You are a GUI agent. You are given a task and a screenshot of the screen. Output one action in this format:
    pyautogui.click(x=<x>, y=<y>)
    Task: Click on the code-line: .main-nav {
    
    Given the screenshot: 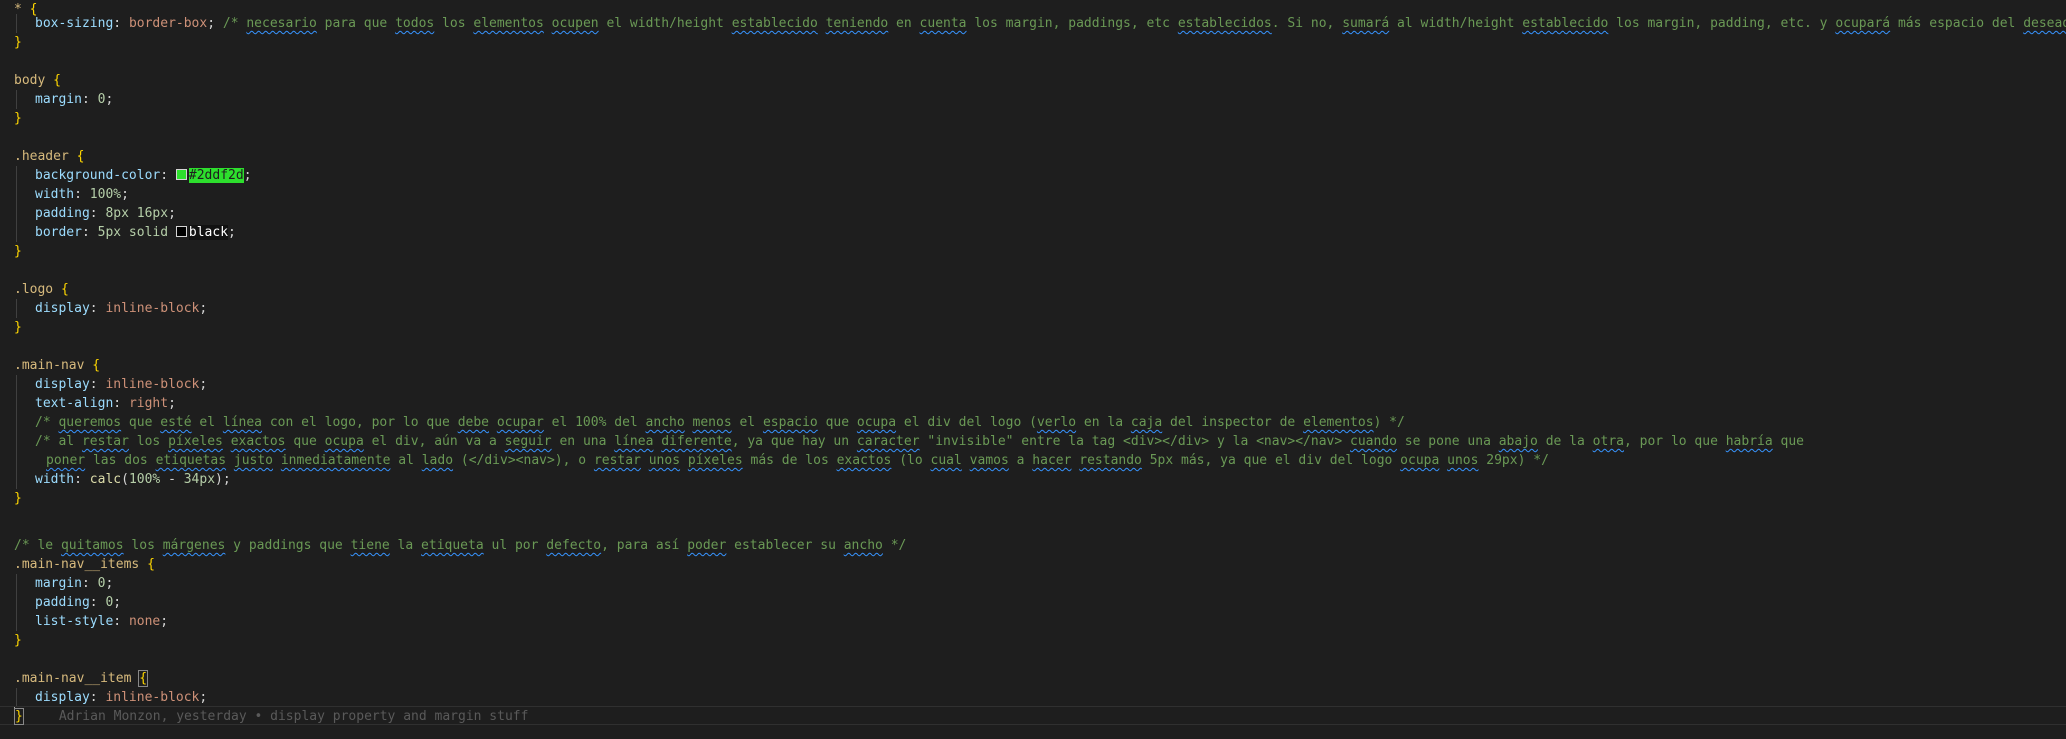 What is the action you would take?
    pyautogui.click(x=1033, y=365)
    